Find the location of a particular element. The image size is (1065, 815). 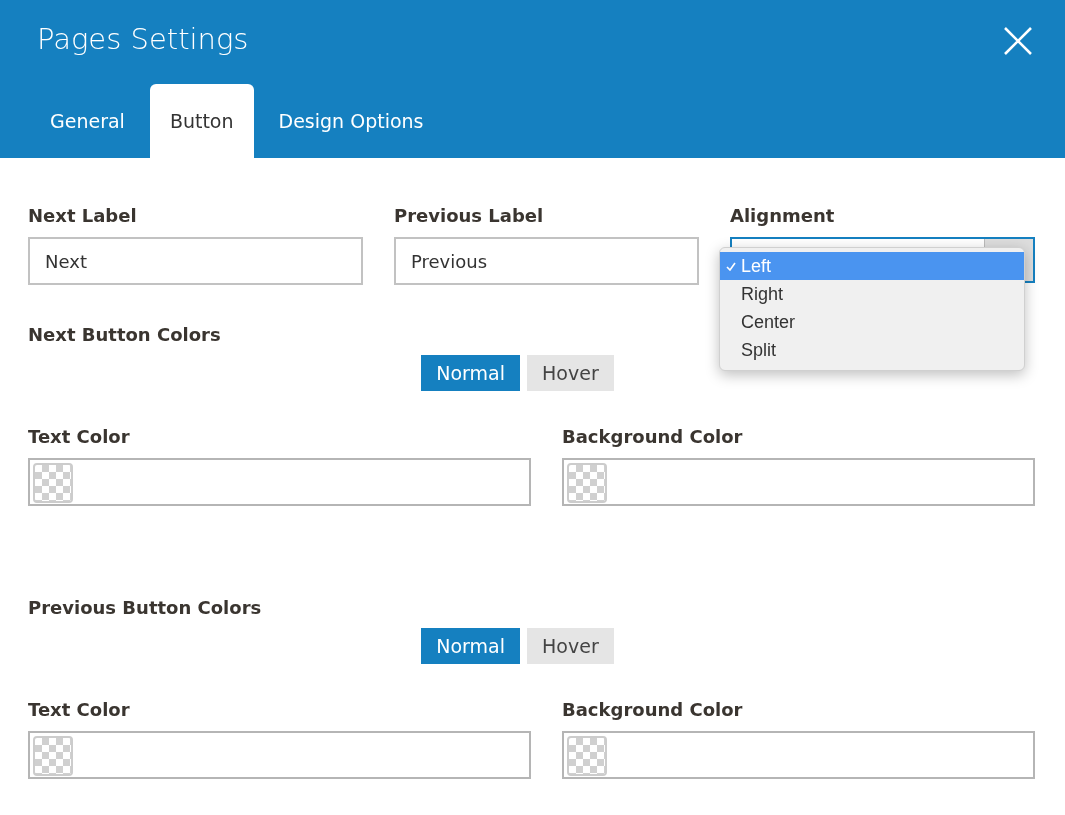

text-input: Previous is located at coordinates (546, 261).